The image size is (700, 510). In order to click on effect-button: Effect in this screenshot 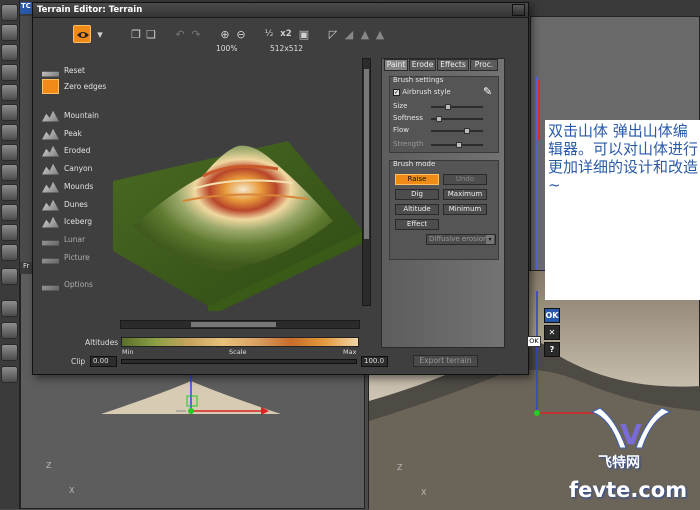, I will do `click(417, 224)`.